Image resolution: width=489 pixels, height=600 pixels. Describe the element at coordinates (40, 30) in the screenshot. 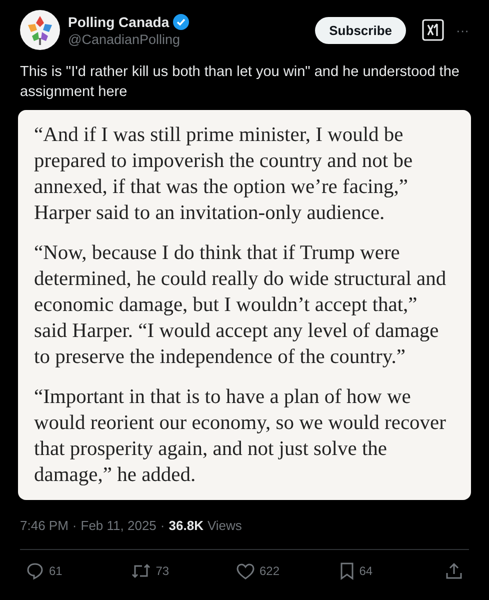

I see `logo-icon` at that location.